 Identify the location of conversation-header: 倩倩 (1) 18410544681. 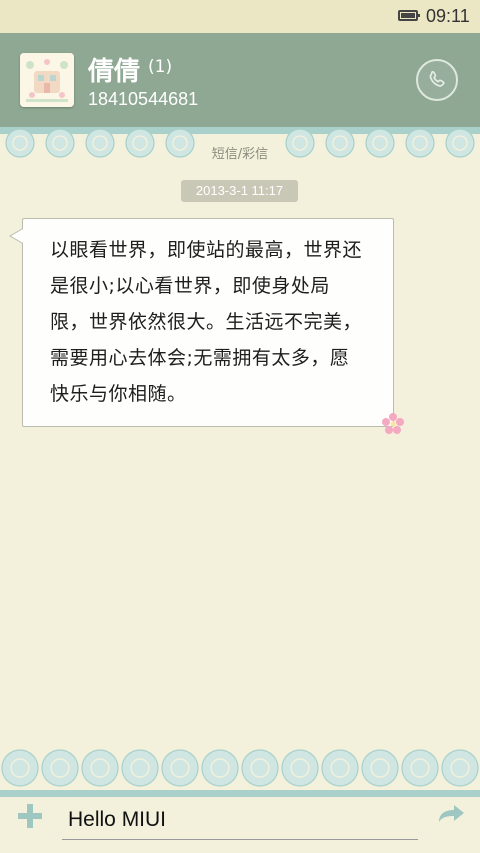
(240, 80).